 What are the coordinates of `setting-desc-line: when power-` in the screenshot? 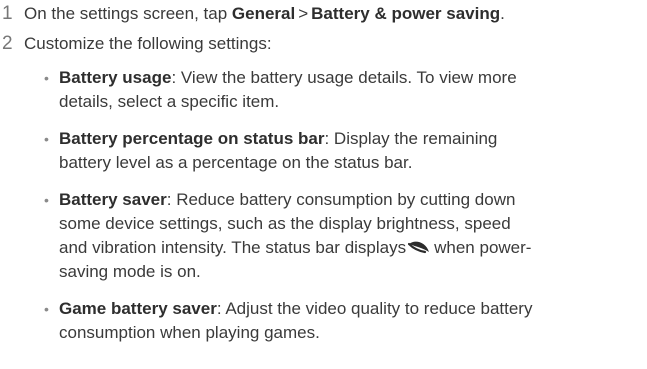 It's located at (483, 247).